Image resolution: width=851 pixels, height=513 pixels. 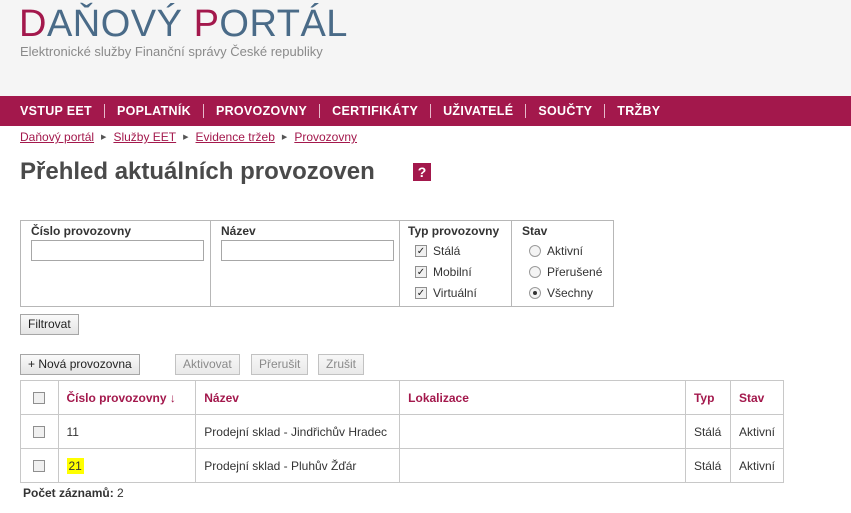 I want to click on filter-type-virtualni-label: Virtuální, so click(x=455, y=292).